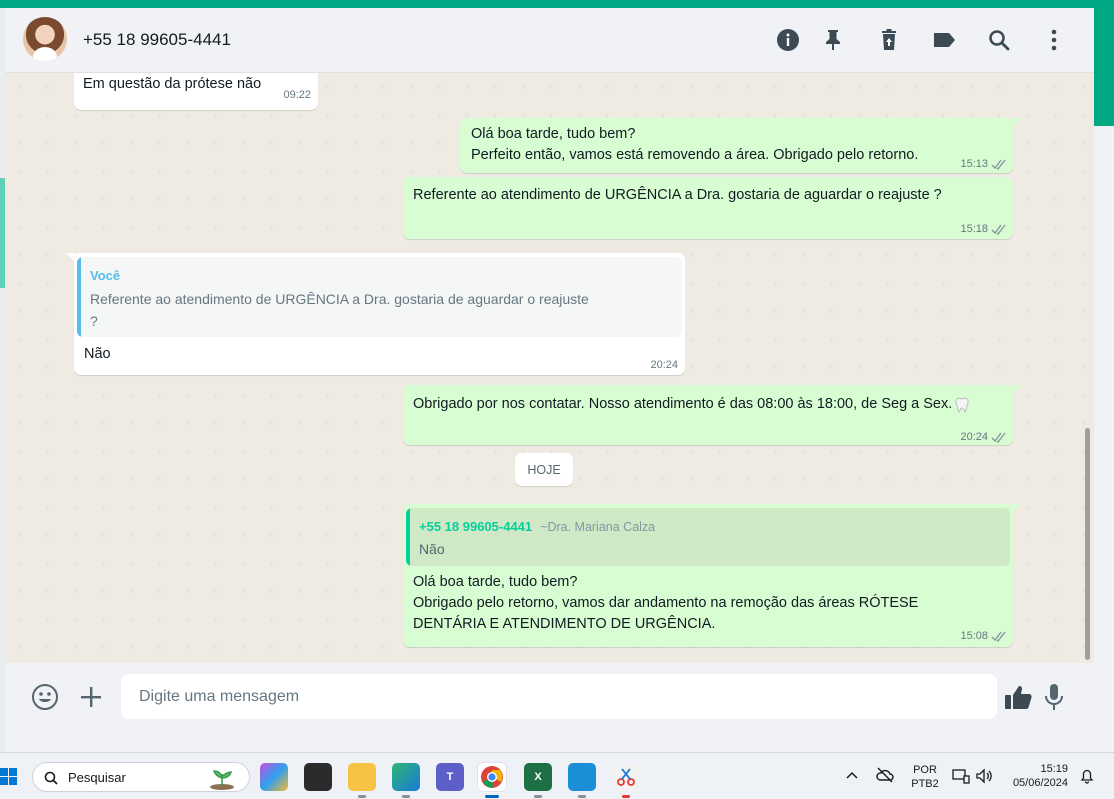 This screenshot has height=799, width=1114. I want to click on right-accent-band, so click(1104, 67).